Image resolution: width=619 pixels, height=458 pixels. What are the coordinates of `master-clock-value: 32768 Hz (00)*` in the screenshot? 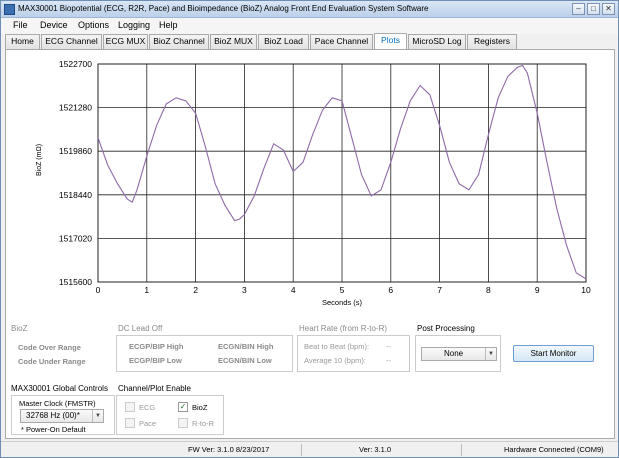 It's located at (53, 415).